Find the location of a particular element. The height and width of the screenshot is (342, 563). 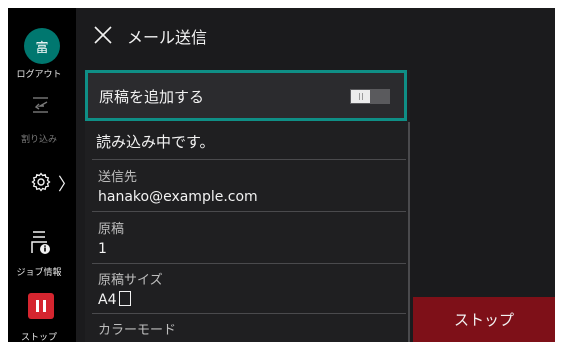

close-icon is located at coordinates (103, 35).